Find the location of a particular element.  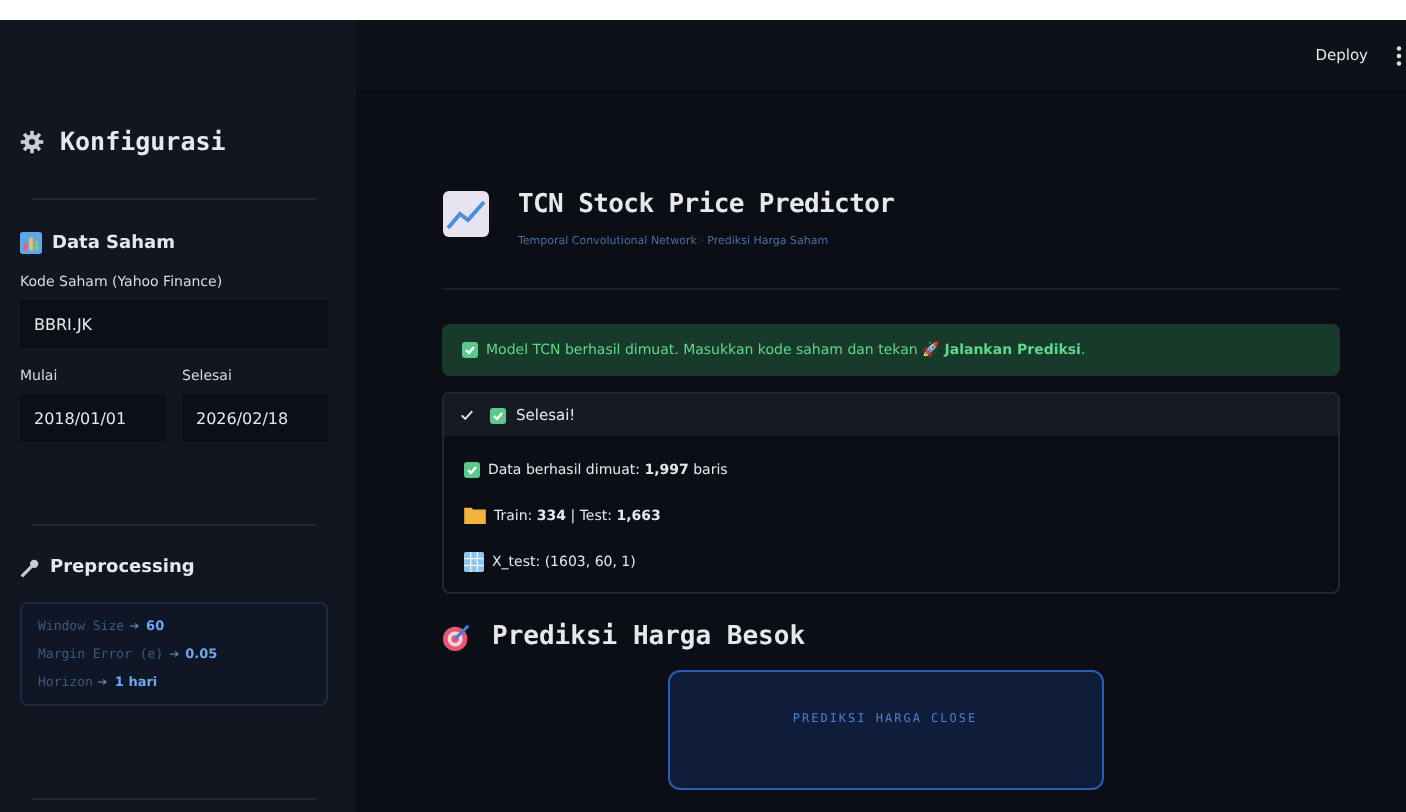

section-title: Data Saham is located at coordinates (113, 243).